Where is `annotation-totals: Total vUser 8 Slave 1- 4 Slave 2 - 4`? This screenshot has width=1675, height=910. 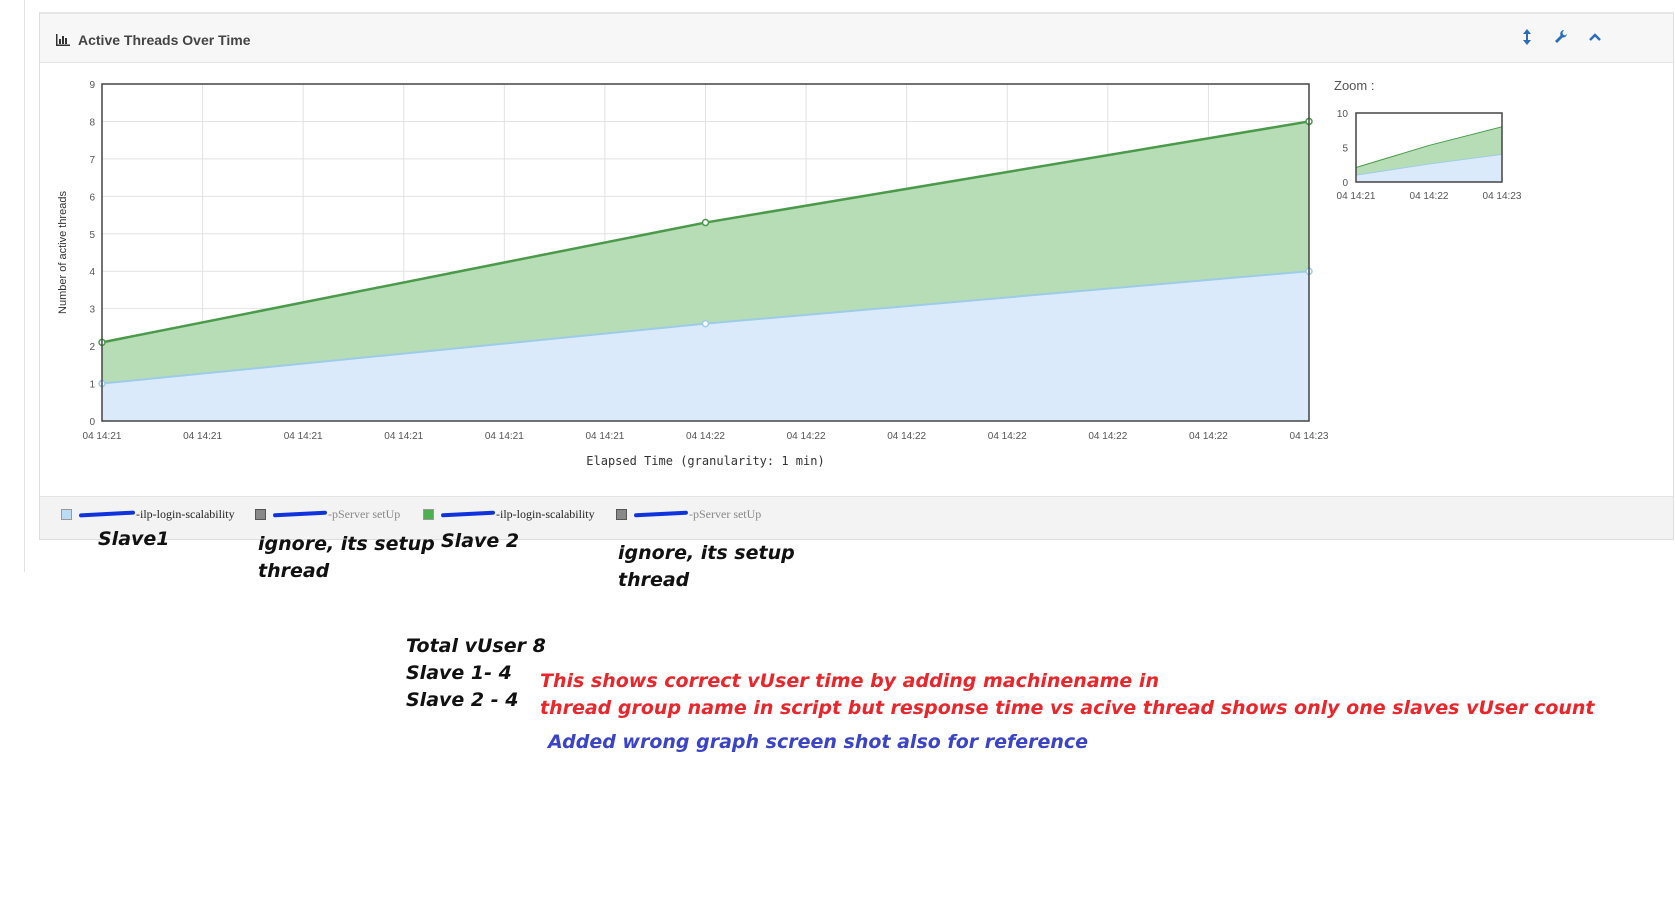 annotation-totals: Total vUser 8 Slave 1- 4 Slave 2 - 4 is located at coordinates (476, 673).